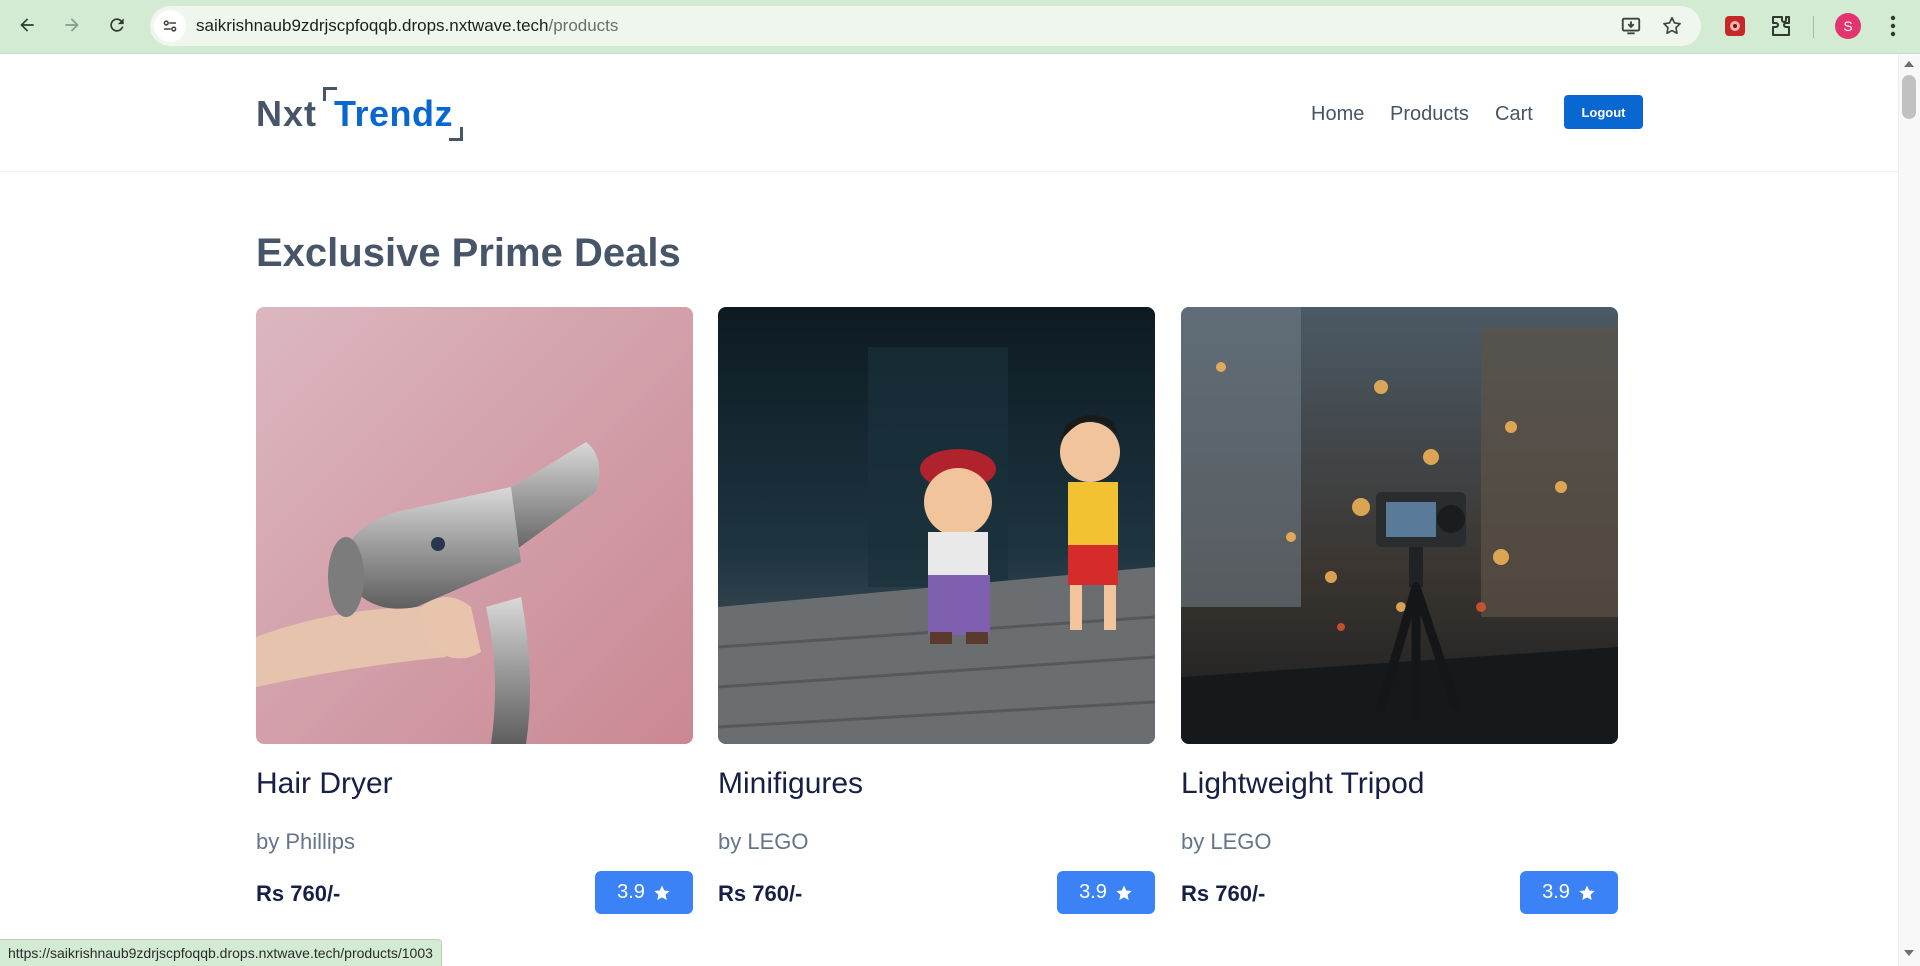 This screenshot has height=966, width=1920. I want to click on reload-button, so click(117, 25).